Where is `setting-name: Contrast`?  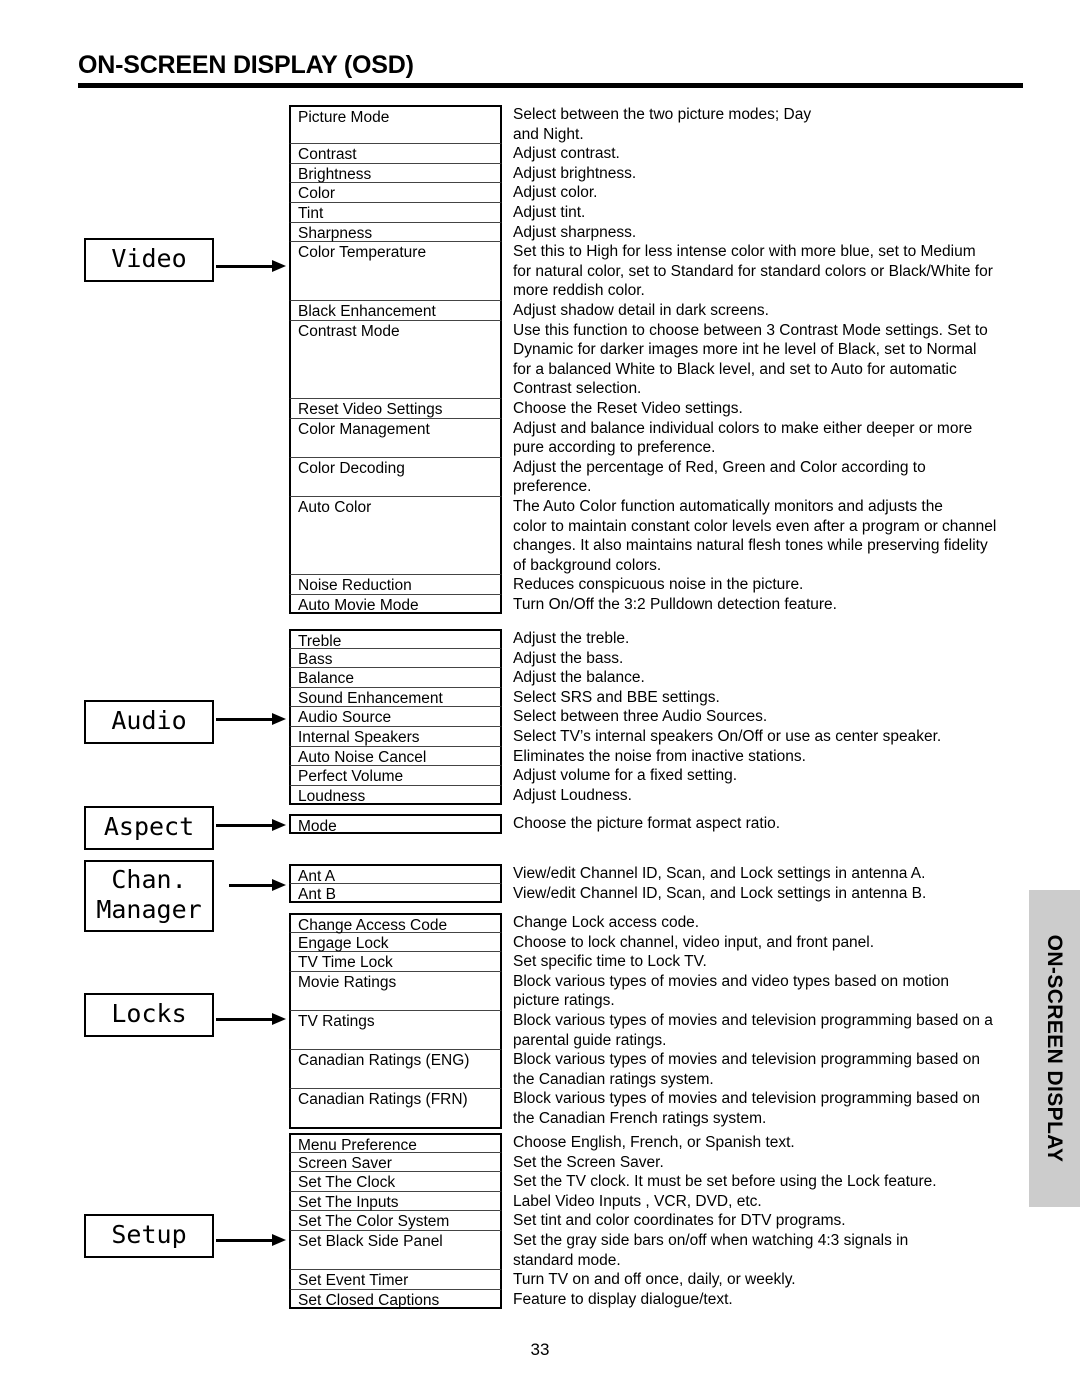
setting-name: Contrast is located at coordinates (395, 154).